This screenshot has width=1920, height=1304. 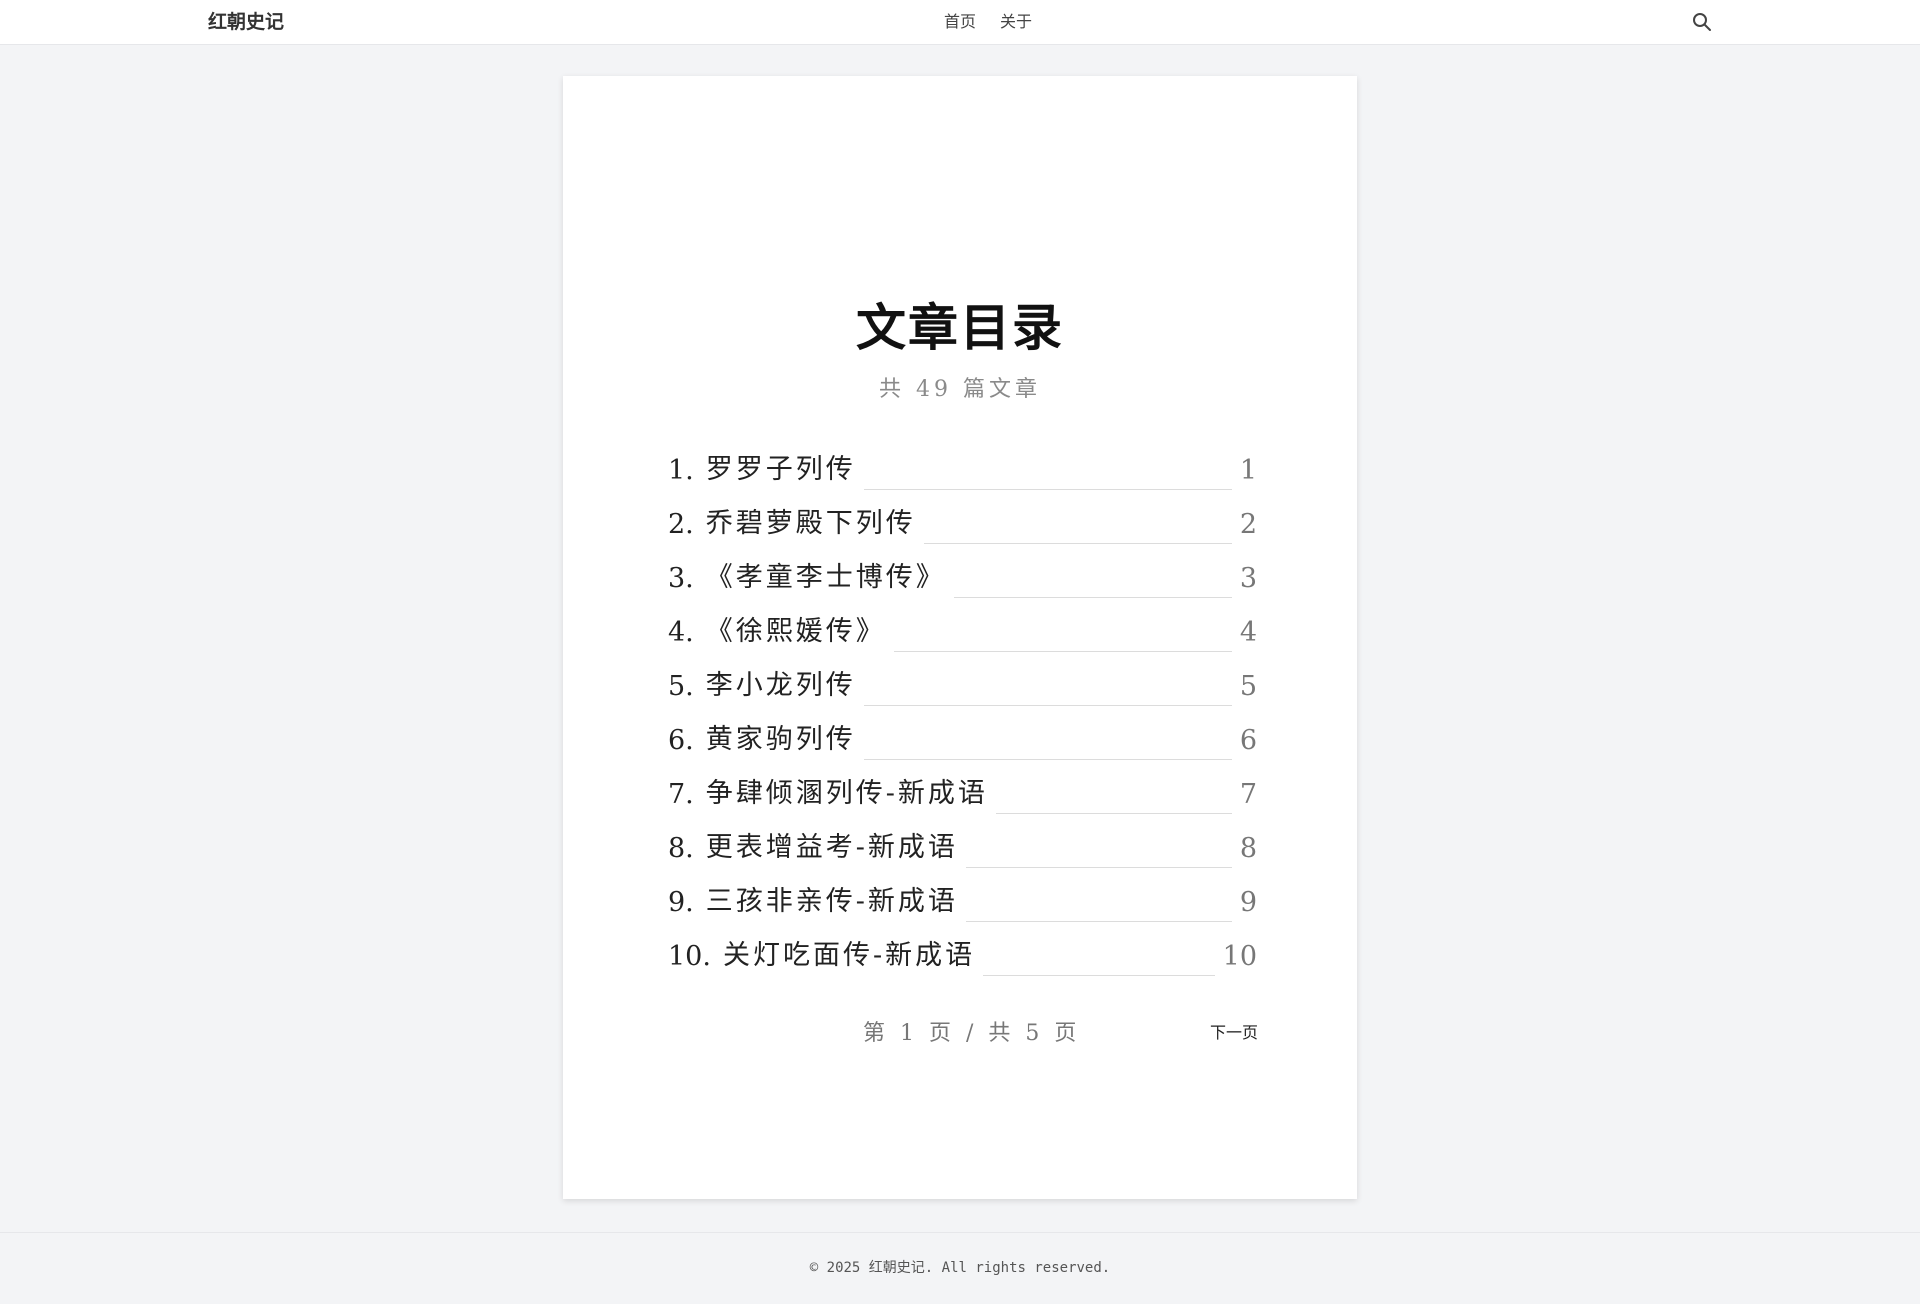 I want to click on toc-item: 8. 更表增益考-新成语 8, so click(x=962, y=843).